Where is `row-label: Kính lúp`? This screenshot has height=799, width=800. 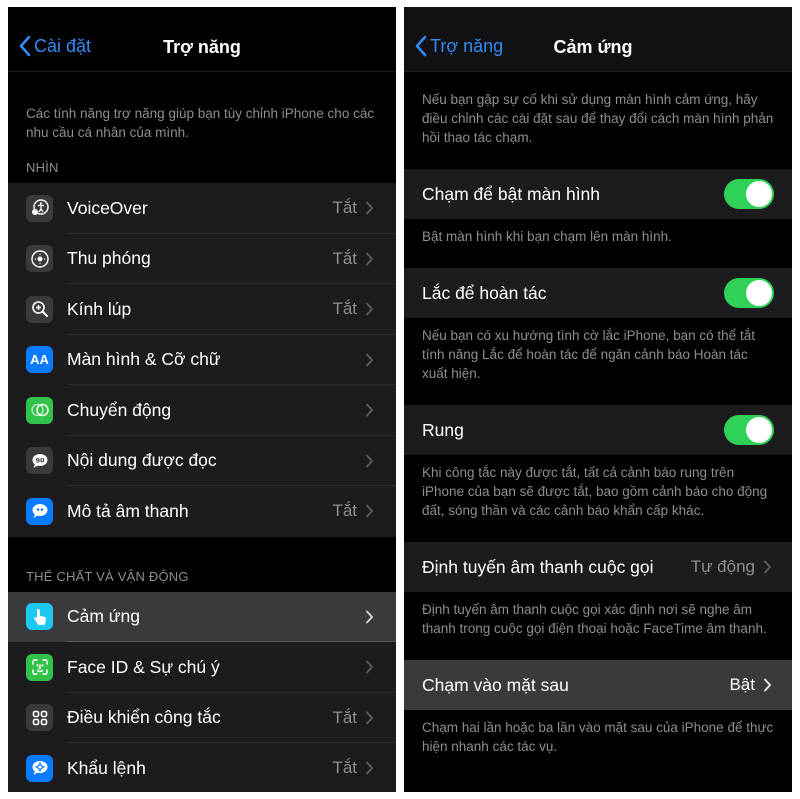
row-label: Kính lúp is located at coordinates (99, 308).